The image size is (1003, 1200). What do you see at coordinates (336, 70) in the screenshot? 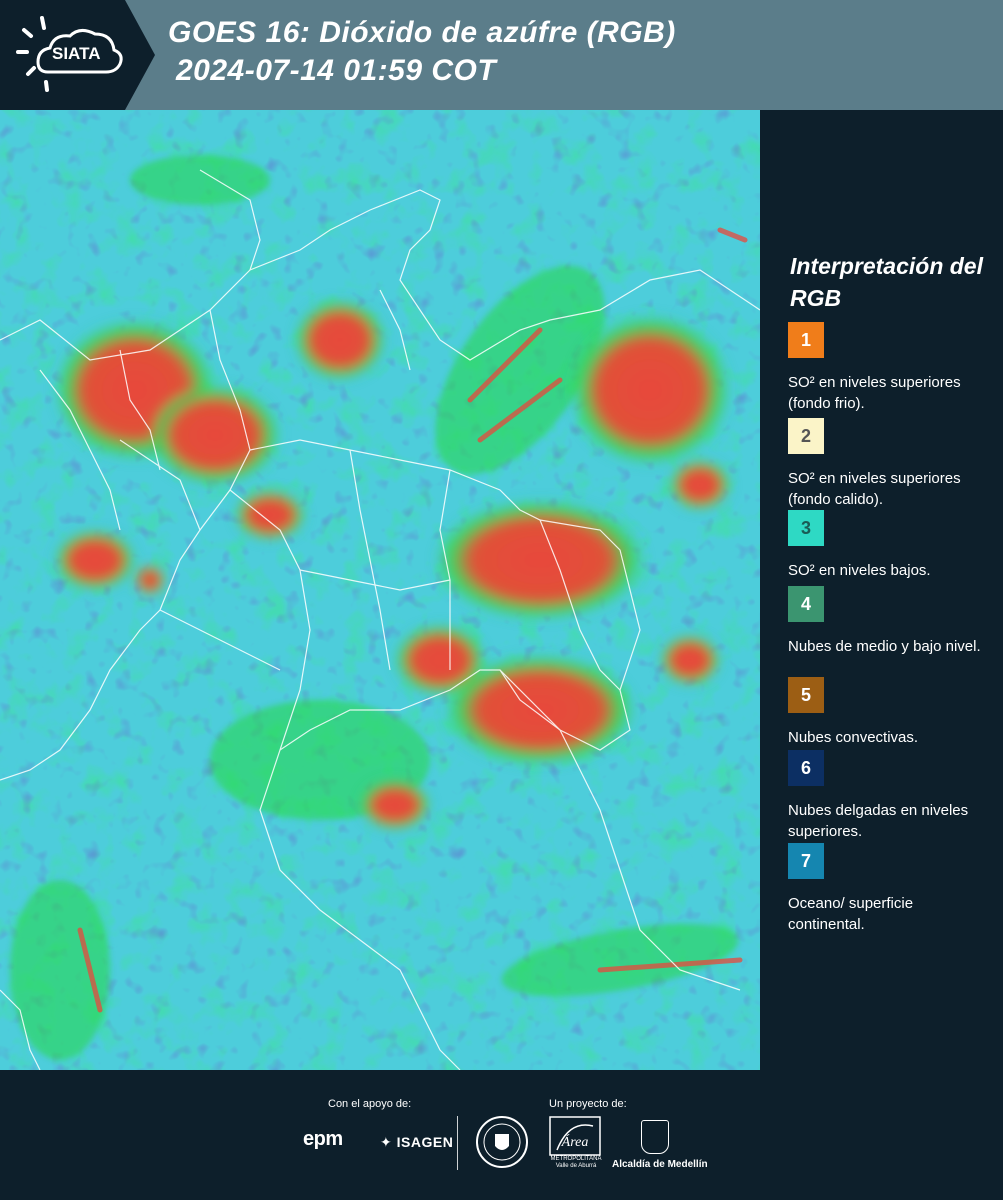
I see `page-subtitle-datetime: 2024-07-14 01:59 COT` at bounding box center [336, 70].